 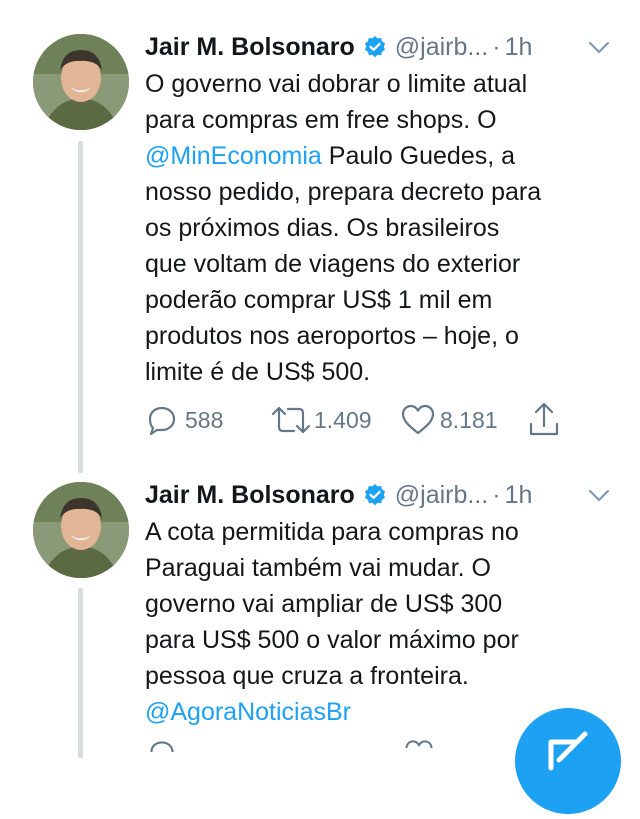 What do you see at coordinates (332, 532) in the screenshot?
I see `text-line: A cota permitida para compras no` at bounding box center [332, 532].